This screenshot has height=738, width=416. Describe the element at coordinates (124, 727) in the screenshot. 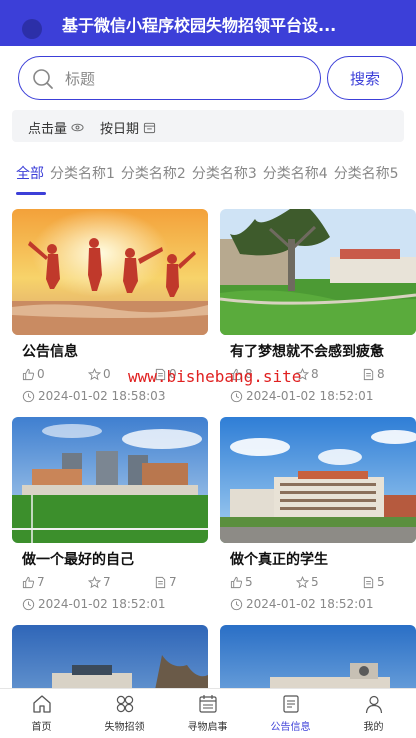

I see `nav-label-lost-found: 失物招领` at that location.